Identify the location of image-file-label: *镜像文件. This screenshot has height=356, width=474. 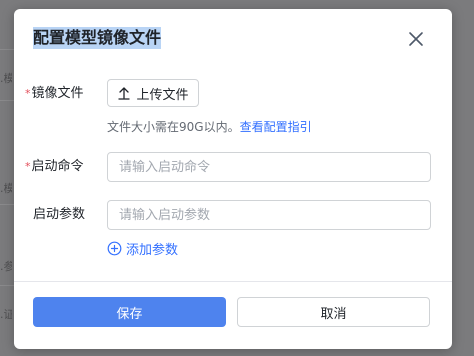
(54, 94).